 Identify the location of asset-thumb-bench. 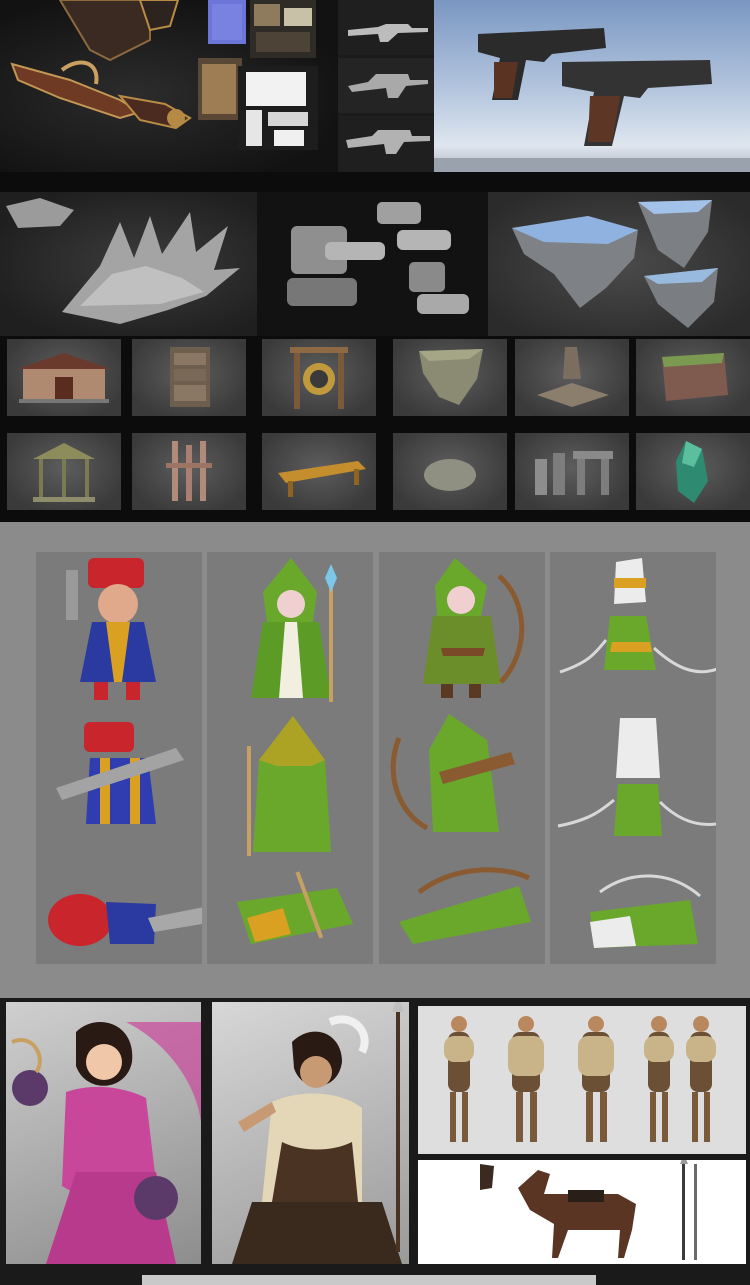
(319, 471).